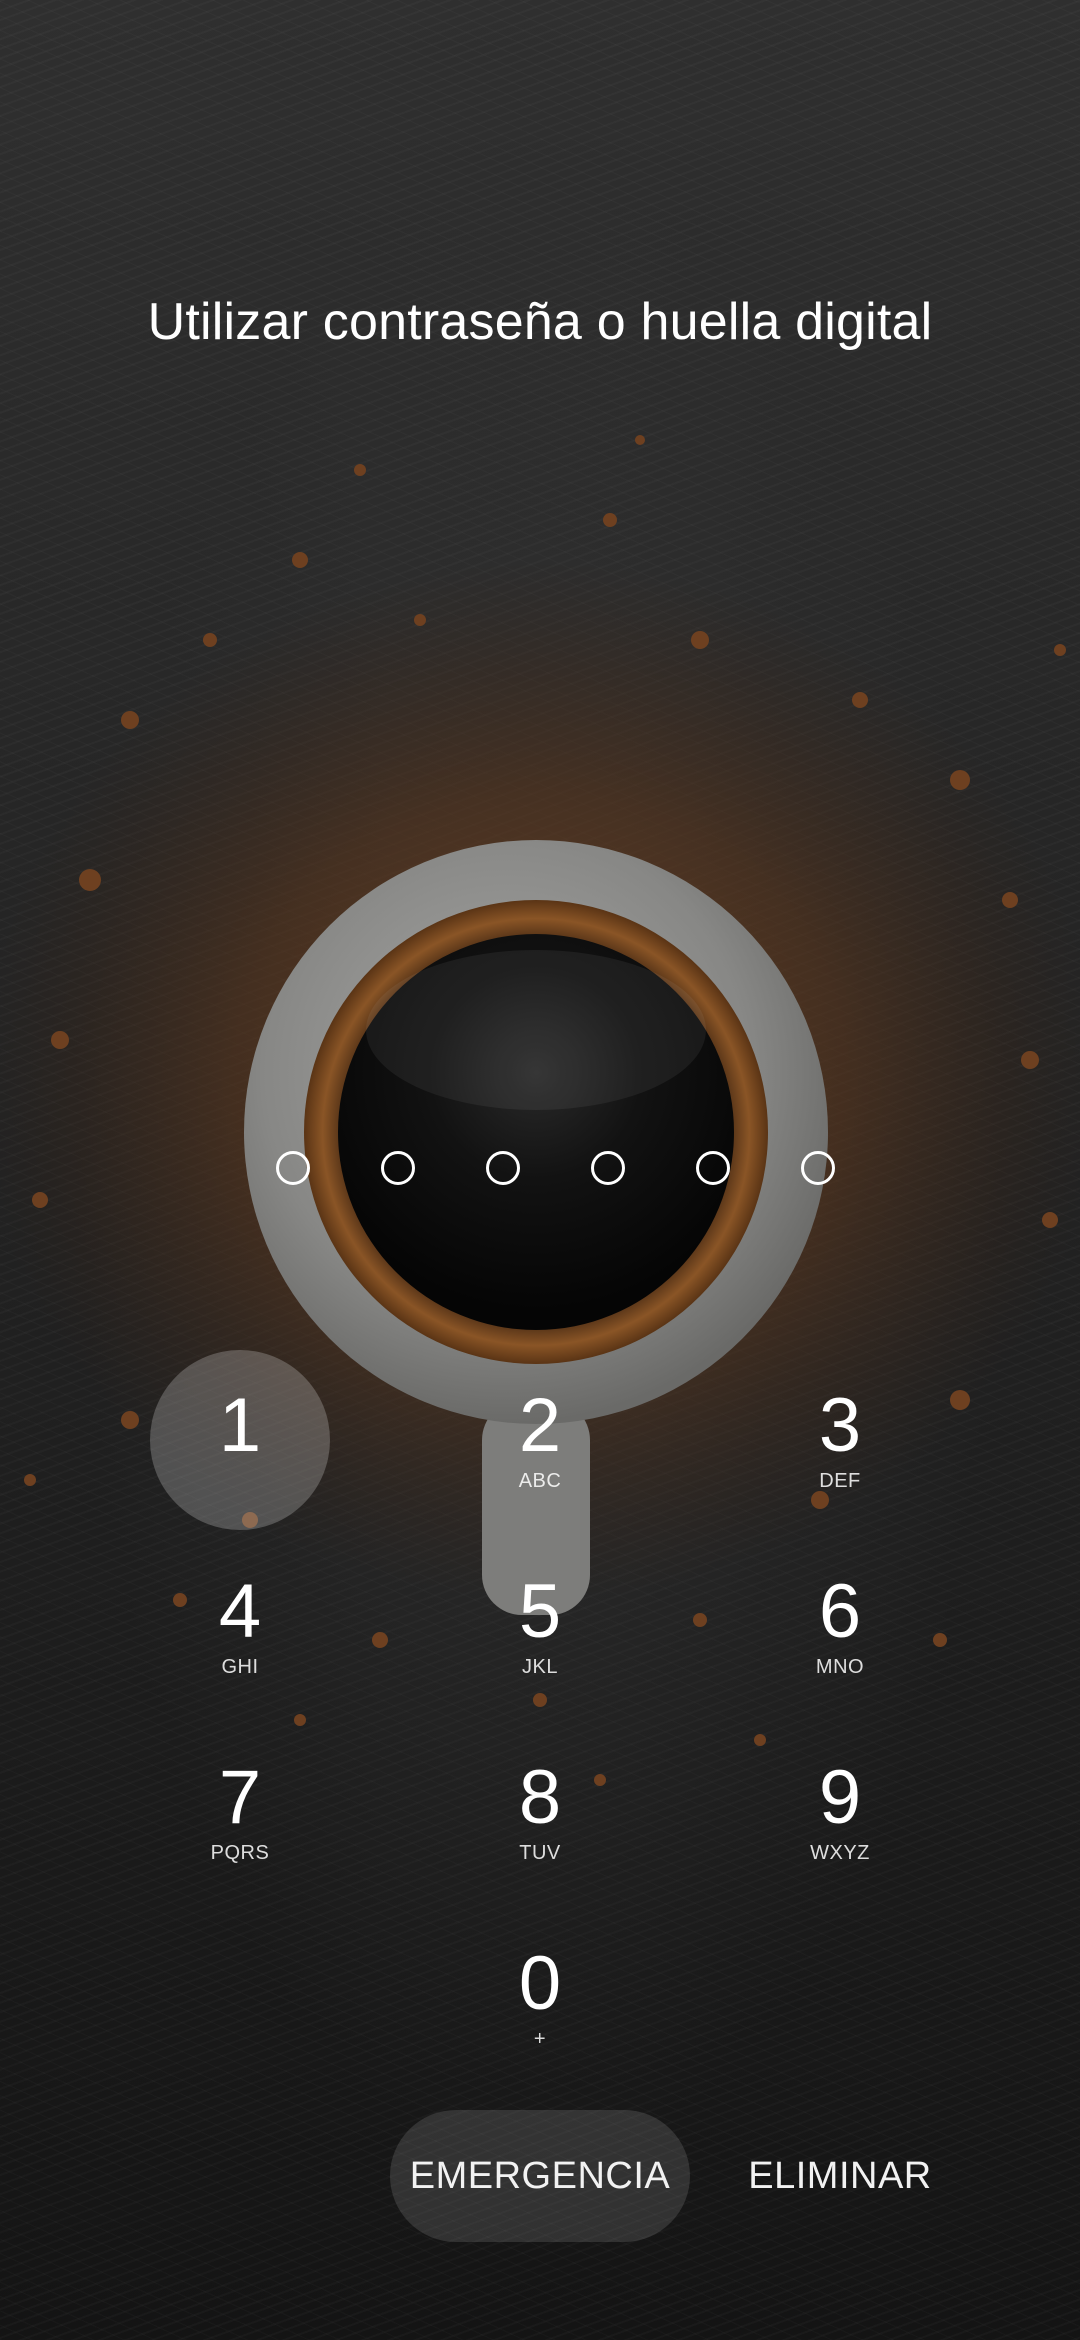  I want to click on key-3: 3 DEF, so click(840, 1440).